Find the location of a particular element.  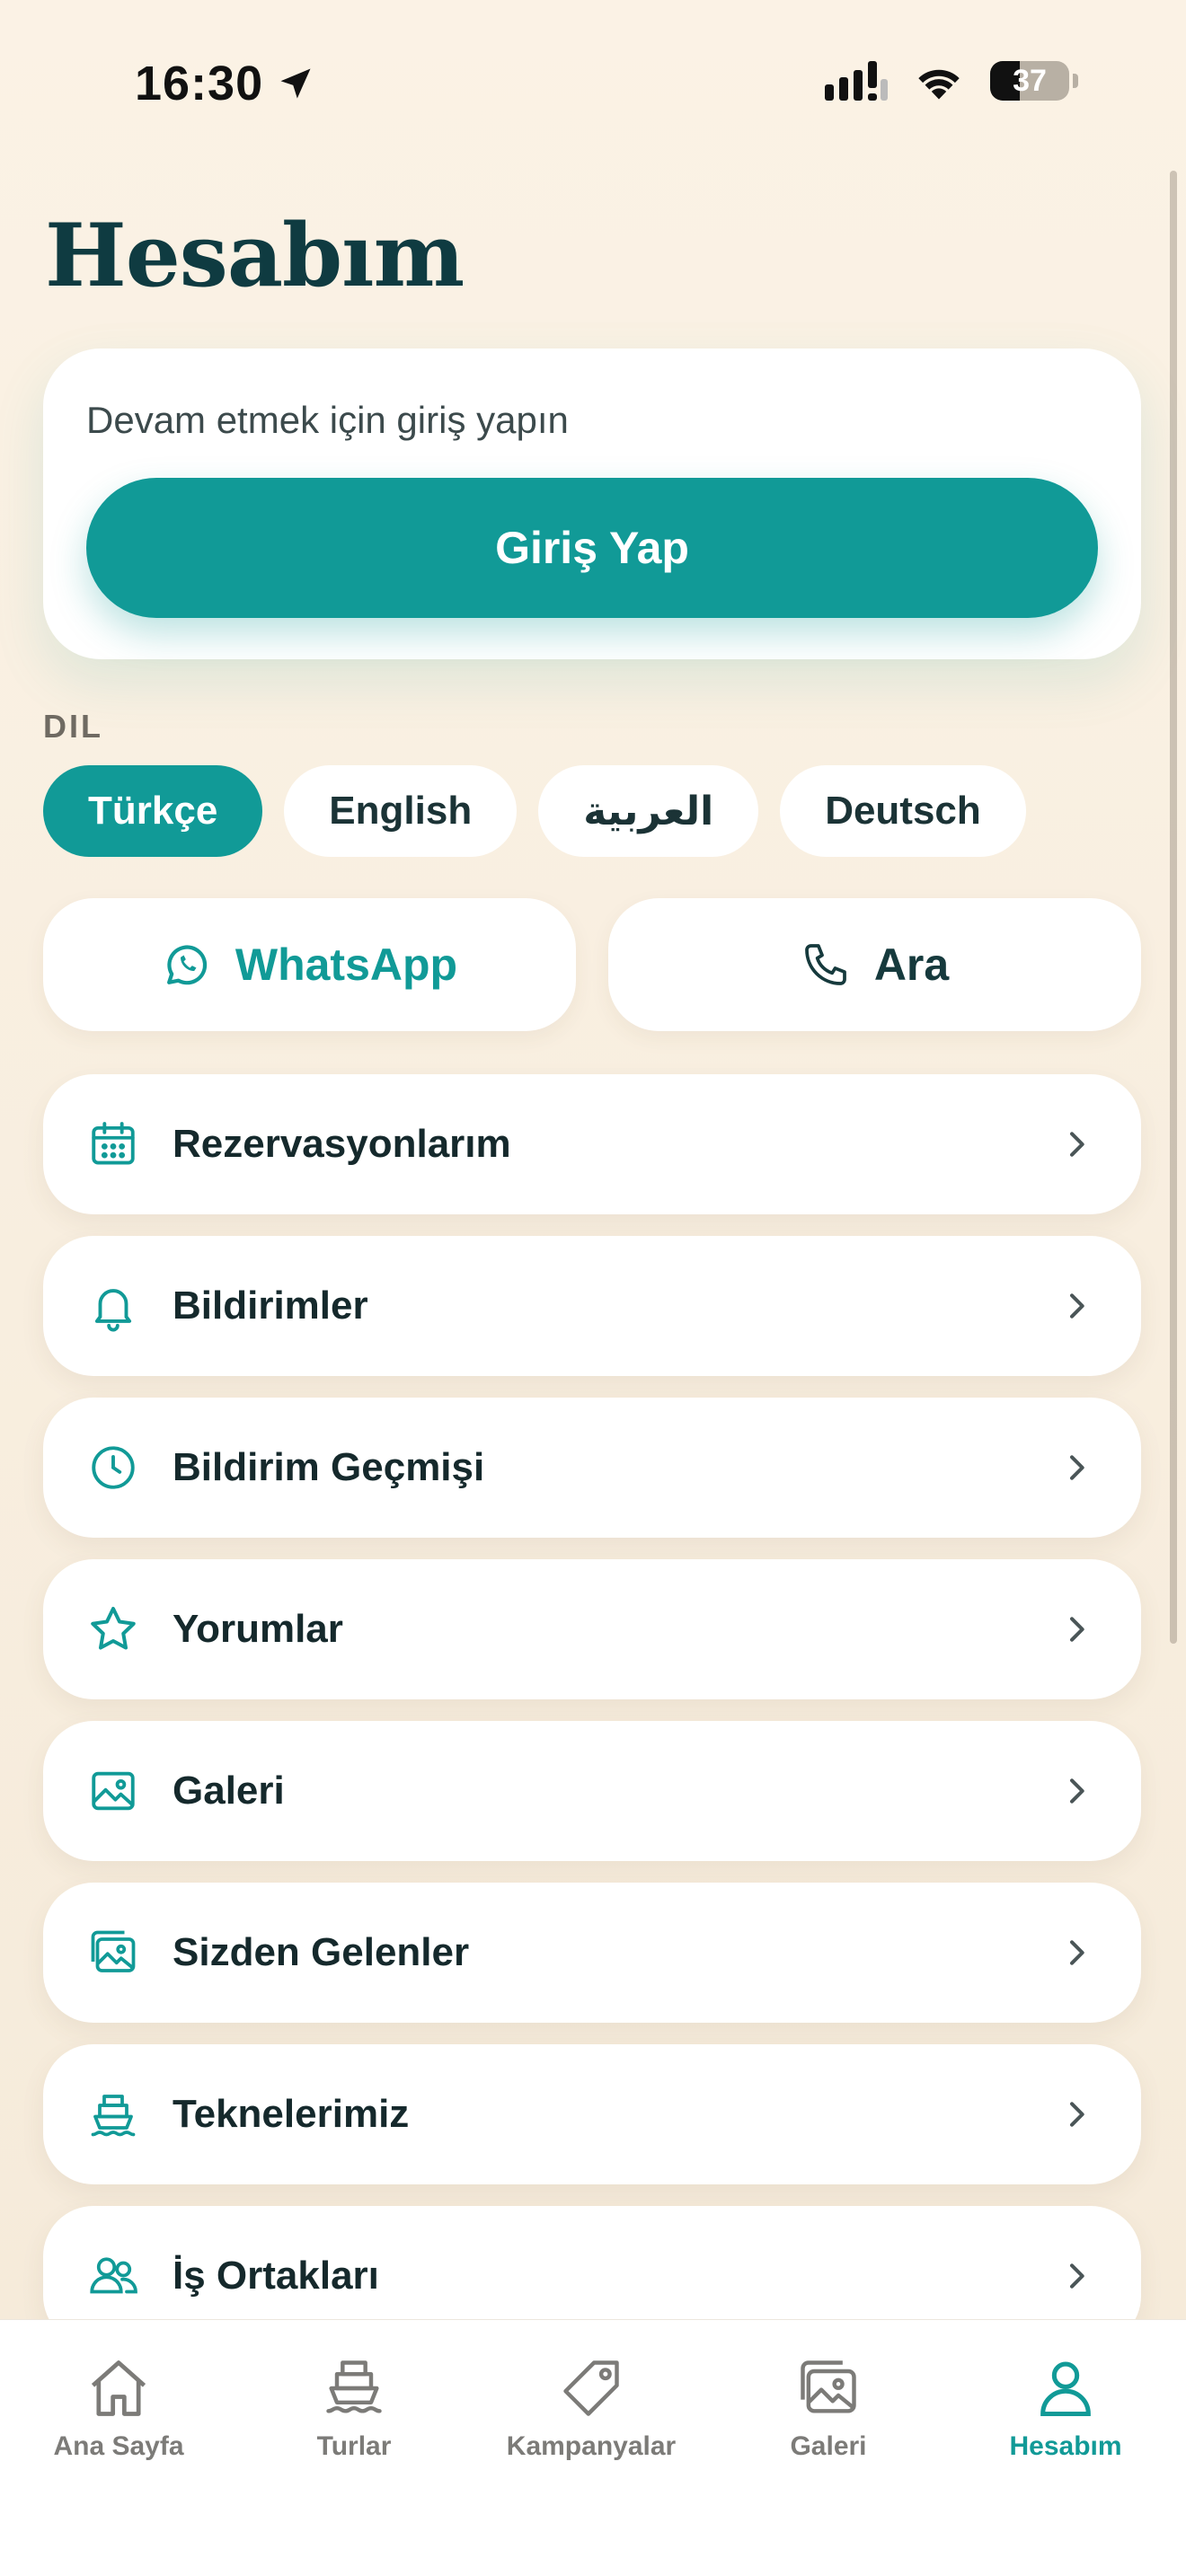

image-icon is located at coordinates (113, 1791).